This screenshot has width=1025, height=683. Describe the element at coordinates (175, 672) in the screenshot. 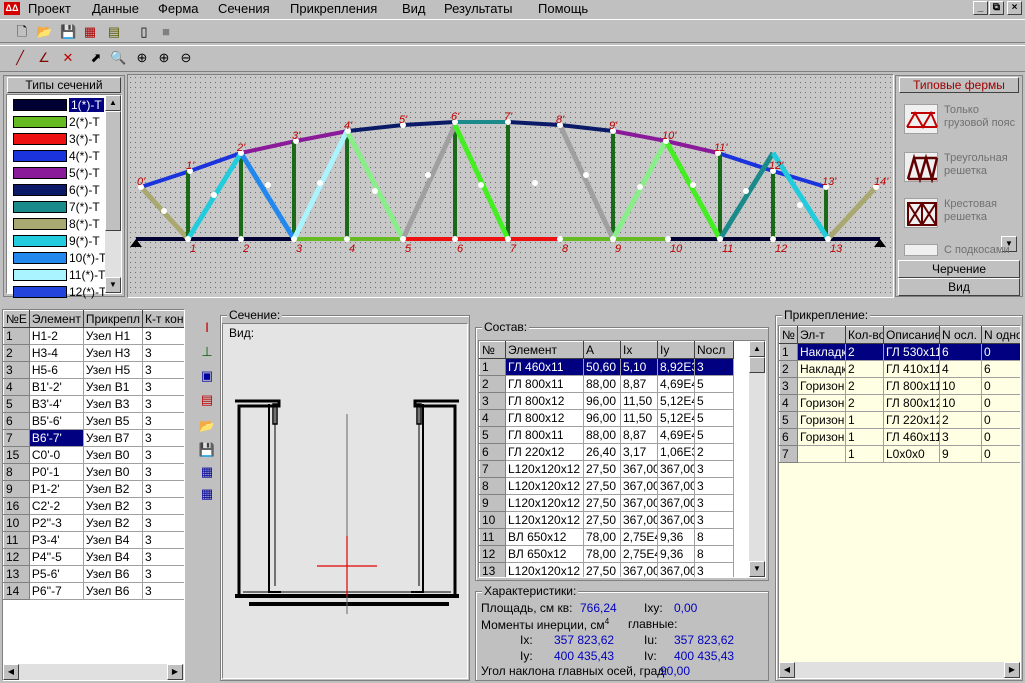

I see `elements-scroll-right-icon: ▶` at that location.